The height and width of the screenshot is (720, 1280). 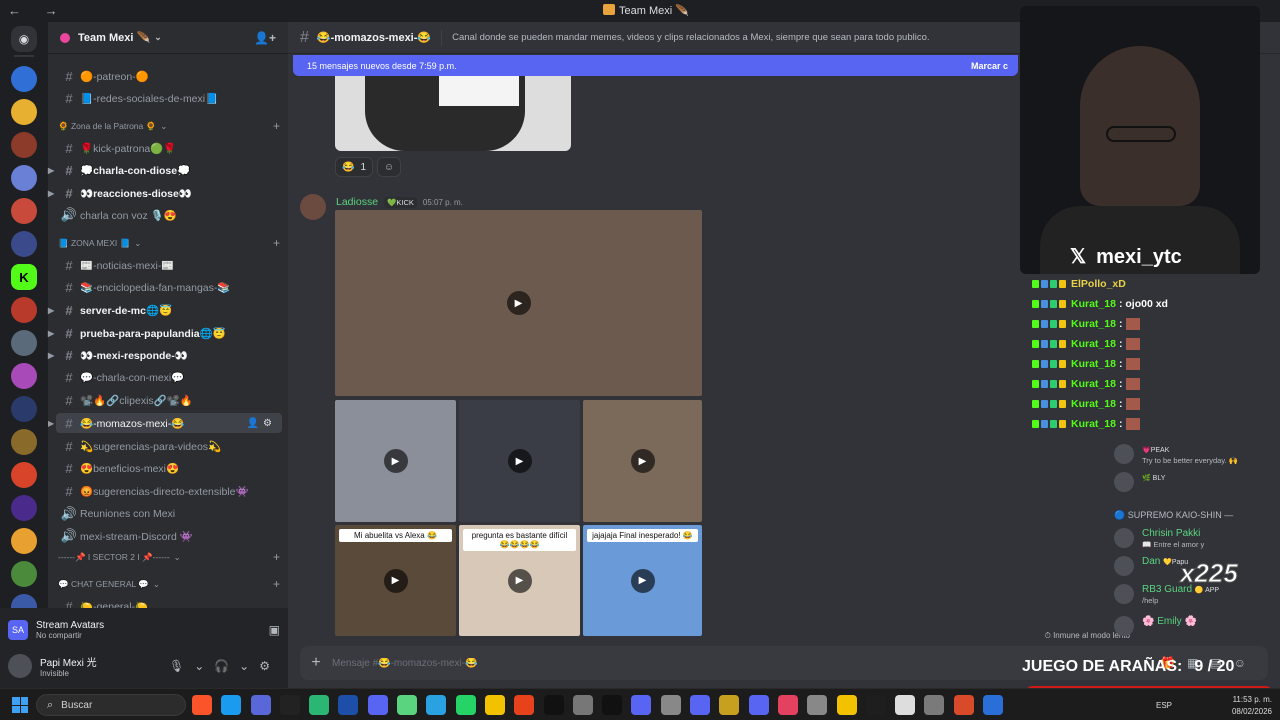 I want to click on text-channel: # 😍beneficios-mexi😍, so click(x=169, y=468).